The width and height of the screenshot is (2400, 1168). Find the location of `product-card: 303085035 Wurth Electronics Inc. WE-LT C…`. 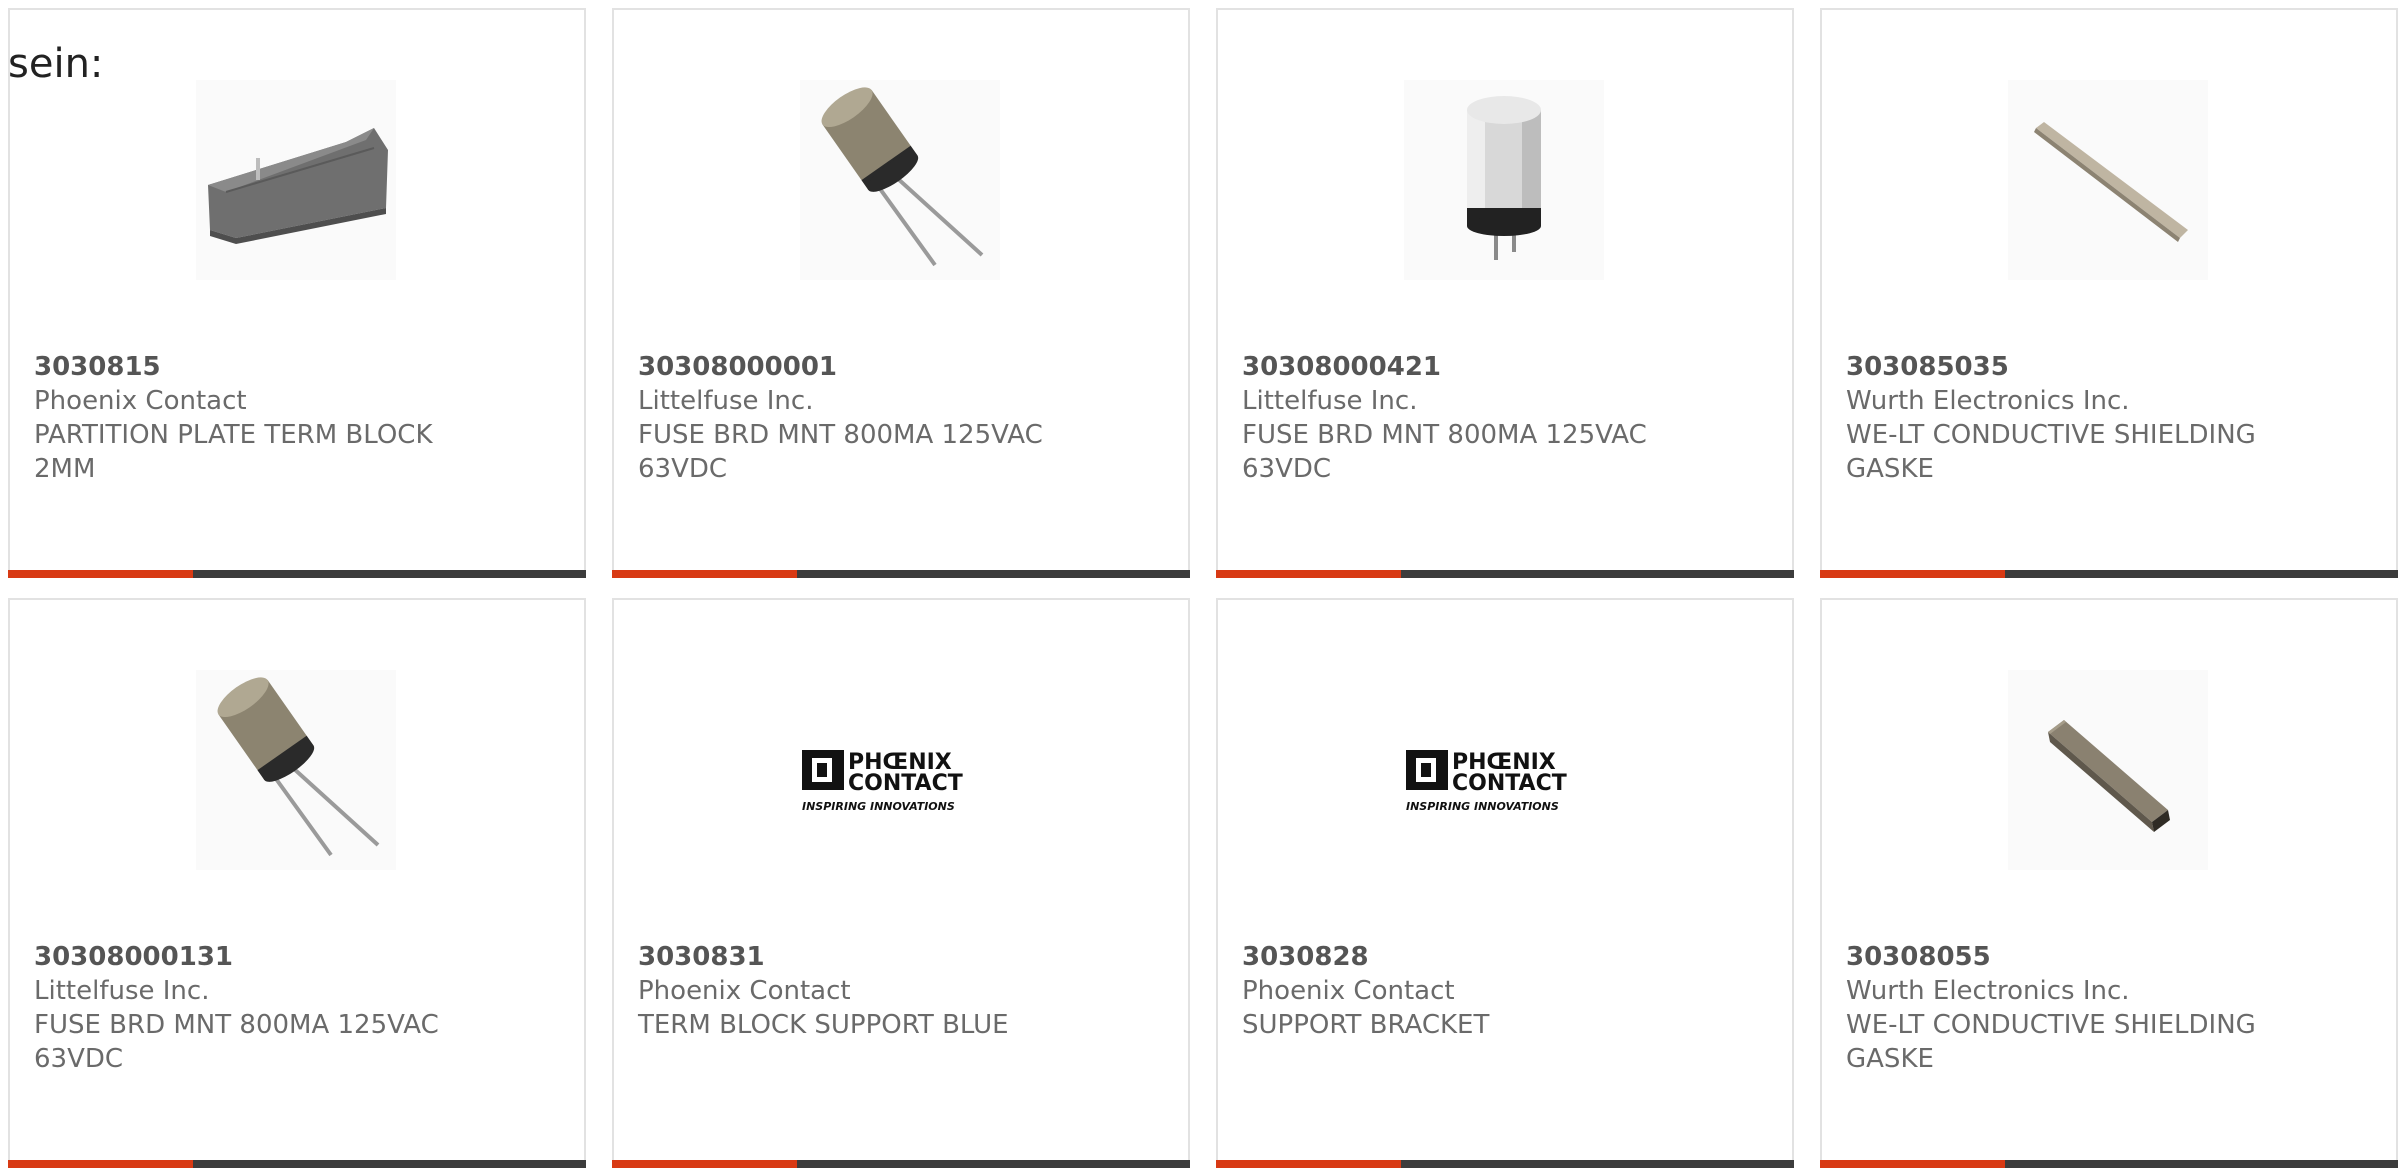

product-card: 303085035 Wurth Electronics Inc. WE-LT C… is located at coordinates (2109, 293).